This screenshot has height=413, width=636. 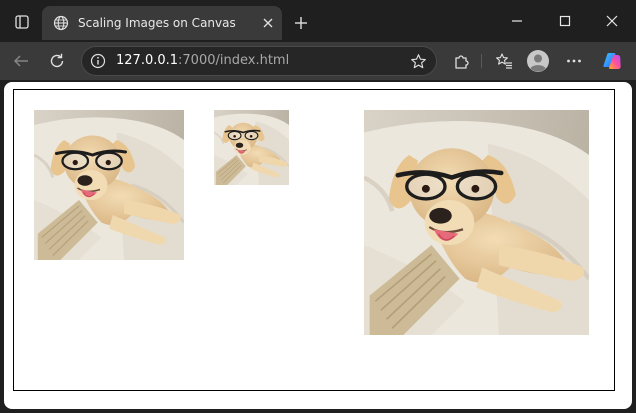 I want to click on tab-actions-icon, so click(x=22, y=22).